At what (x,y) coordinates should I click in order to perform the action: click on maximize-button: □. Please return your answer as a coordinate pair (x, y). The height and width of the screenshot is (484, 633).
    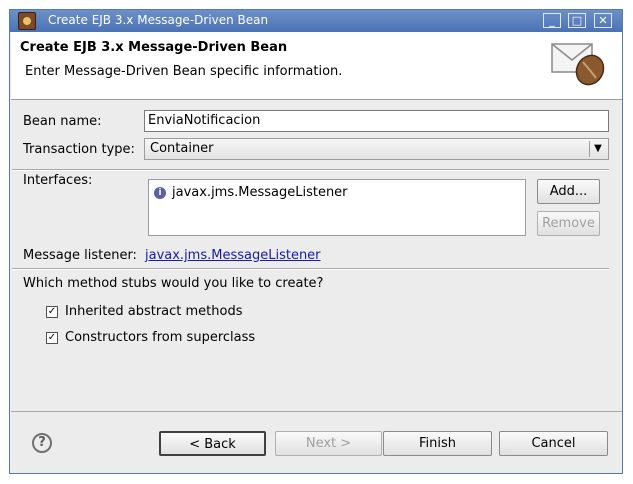
    Looking at the image, I should click on (577, 20).